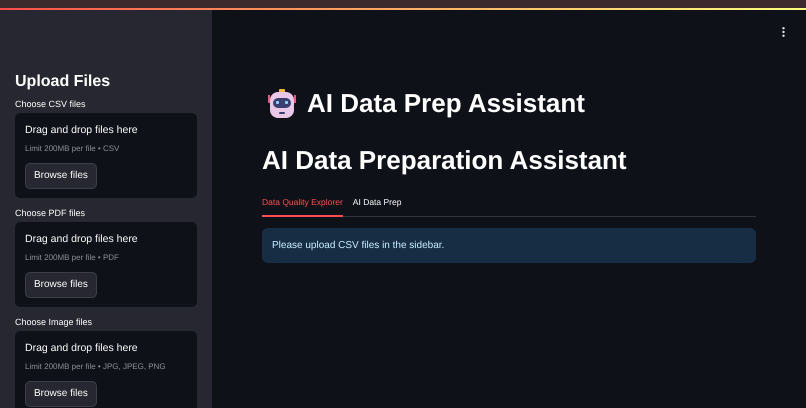 This screenshot has height=408, width=806. Describe the element at coordinates (72, 258) in the screenshot. I see `file-limit-text: Limit 200MB per file • PDF` at that location.